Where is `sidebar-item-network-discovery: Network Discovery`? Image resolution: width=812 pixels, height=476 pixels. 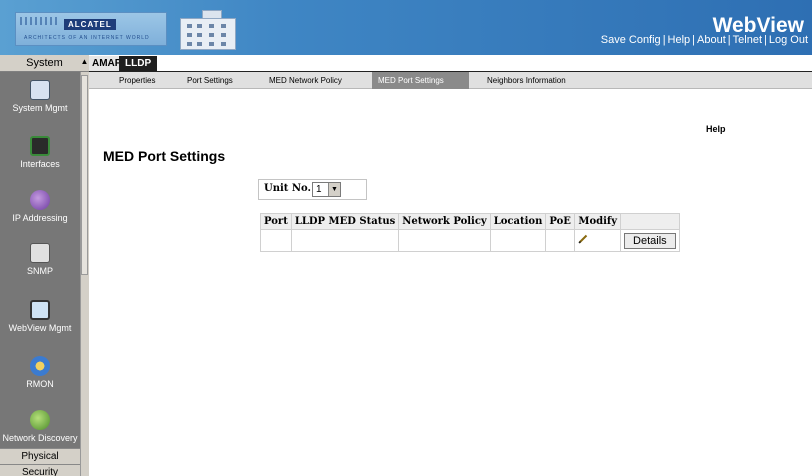
sidebar-item-network-discovery: Network Discovery is located at coordinates (40, 426).